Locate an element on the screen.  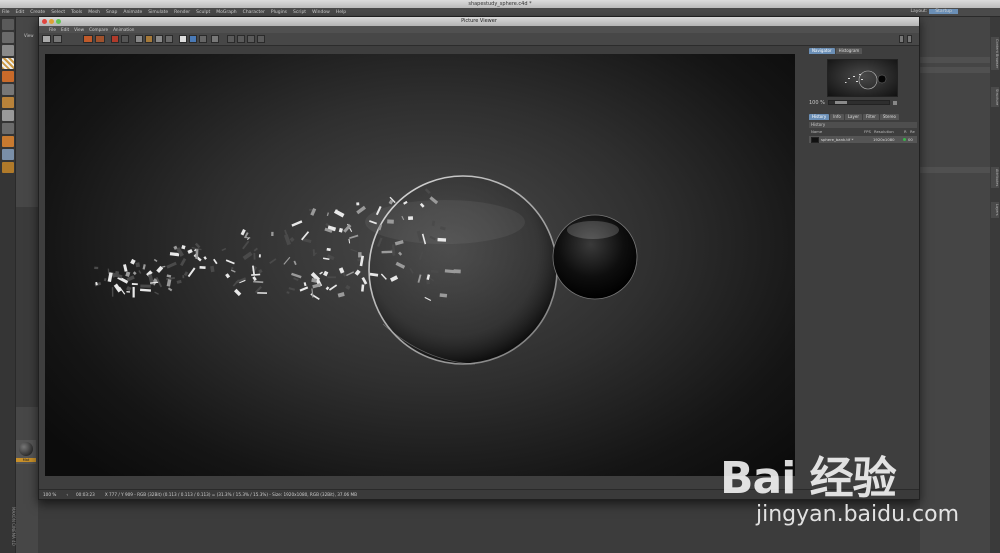
tab-histogram: Histogram is located at coordinates (849, 51).